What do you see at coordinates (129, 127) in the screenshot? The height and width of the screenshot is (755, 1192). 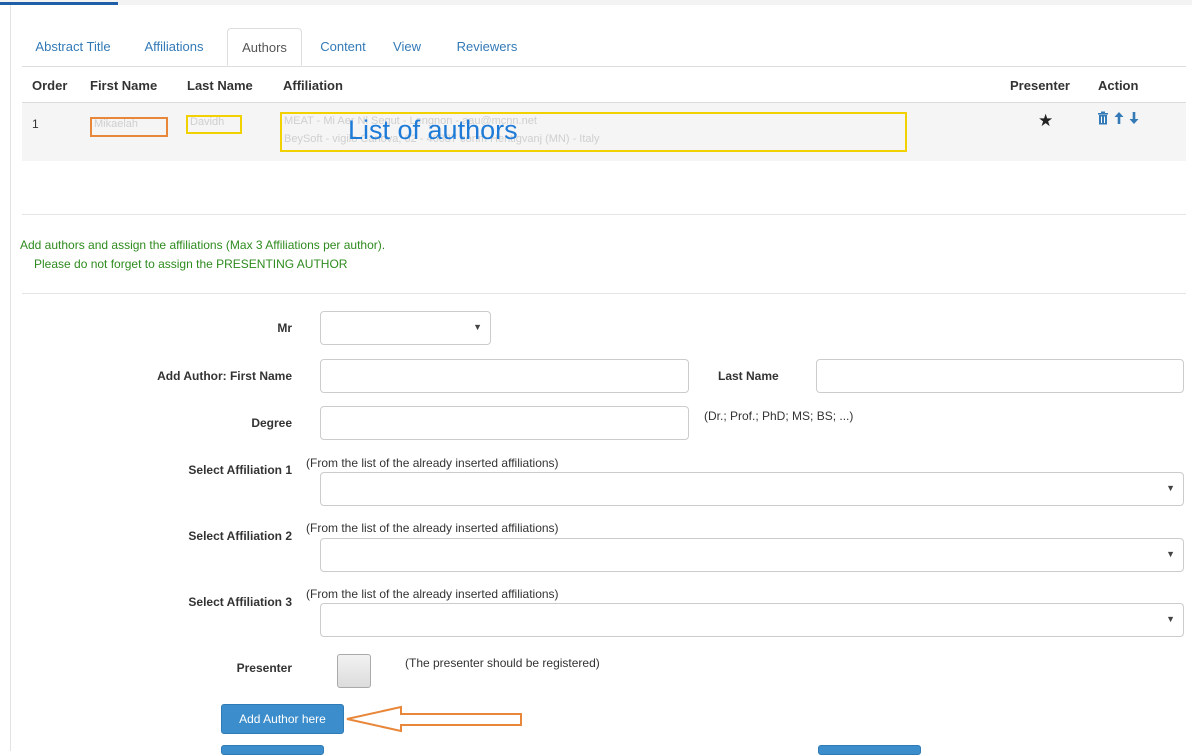 I see `first-name-highlight-box` at bounding box center [129, 127].